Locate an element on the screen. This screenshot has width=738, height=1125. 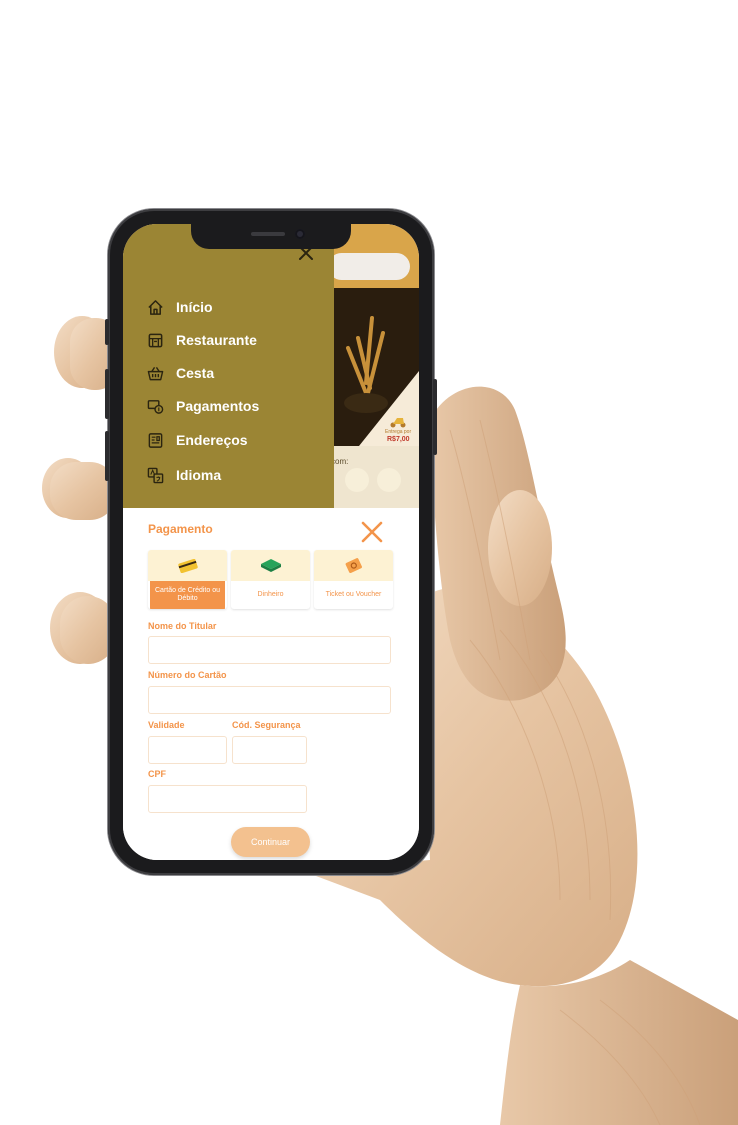
security-code-field is located at coordinates (269, 750).